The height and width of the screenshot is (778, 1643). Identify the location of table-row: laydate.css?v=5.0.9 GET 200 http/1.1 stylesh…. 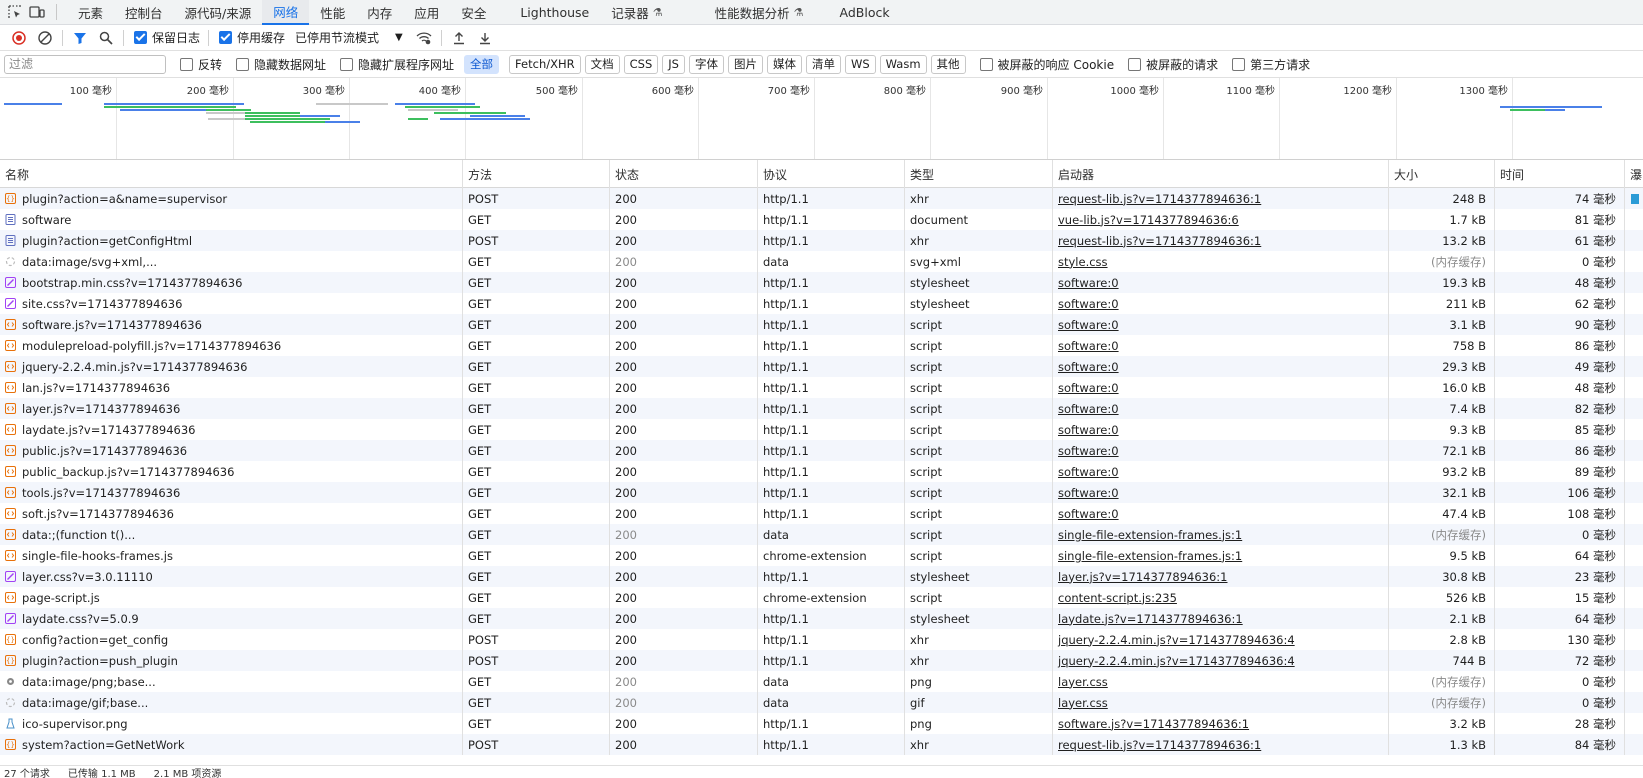
(821, 618).